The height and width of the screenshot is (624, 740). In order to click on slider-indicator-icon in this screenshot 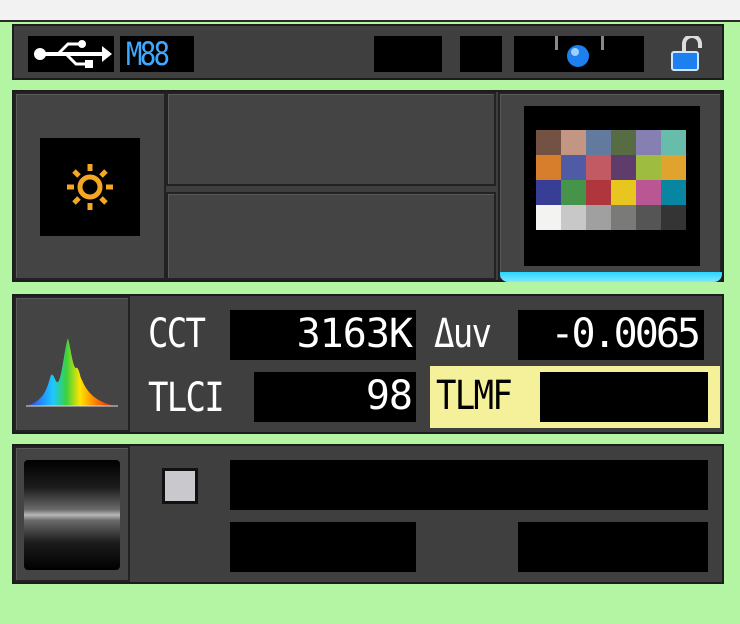, I will do `click(579, 51)`.